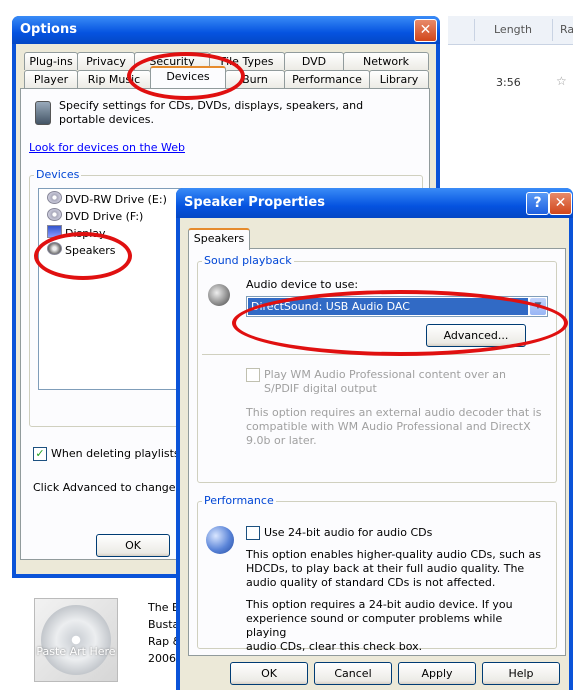  What do you see at coordinates (114, 487) in the screenshot?
I see `advanced-hint: Click Advanced to change file` at bounding box center [114, 487].